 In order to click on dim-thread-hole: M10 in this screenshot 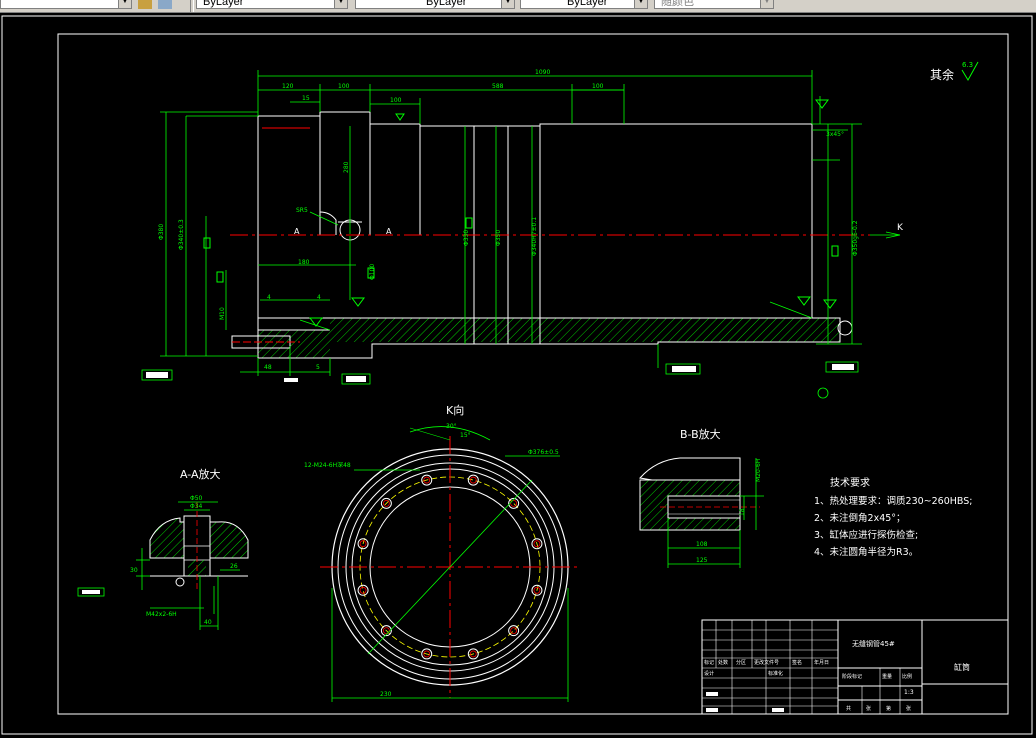, I will do `click(222, 313)`.